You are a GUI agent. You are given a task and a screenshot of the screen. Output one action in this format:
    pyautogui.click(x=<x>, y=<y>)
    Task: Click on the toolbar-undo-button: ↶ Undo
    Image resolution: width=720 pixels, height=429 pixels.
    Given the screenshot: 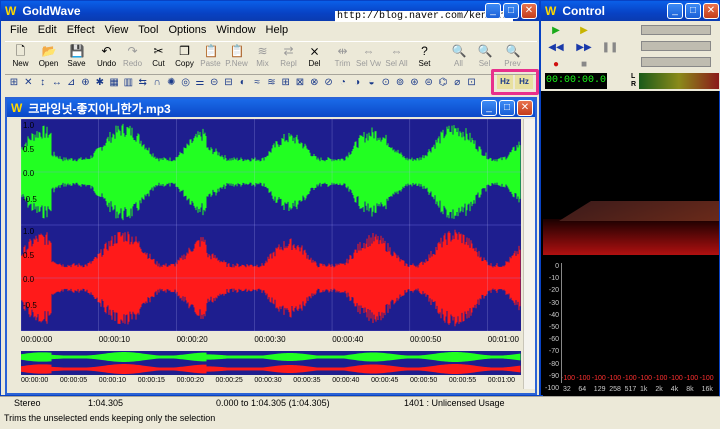 What is the action you would take?
    pyautogui.click(x=106, y=59)
    